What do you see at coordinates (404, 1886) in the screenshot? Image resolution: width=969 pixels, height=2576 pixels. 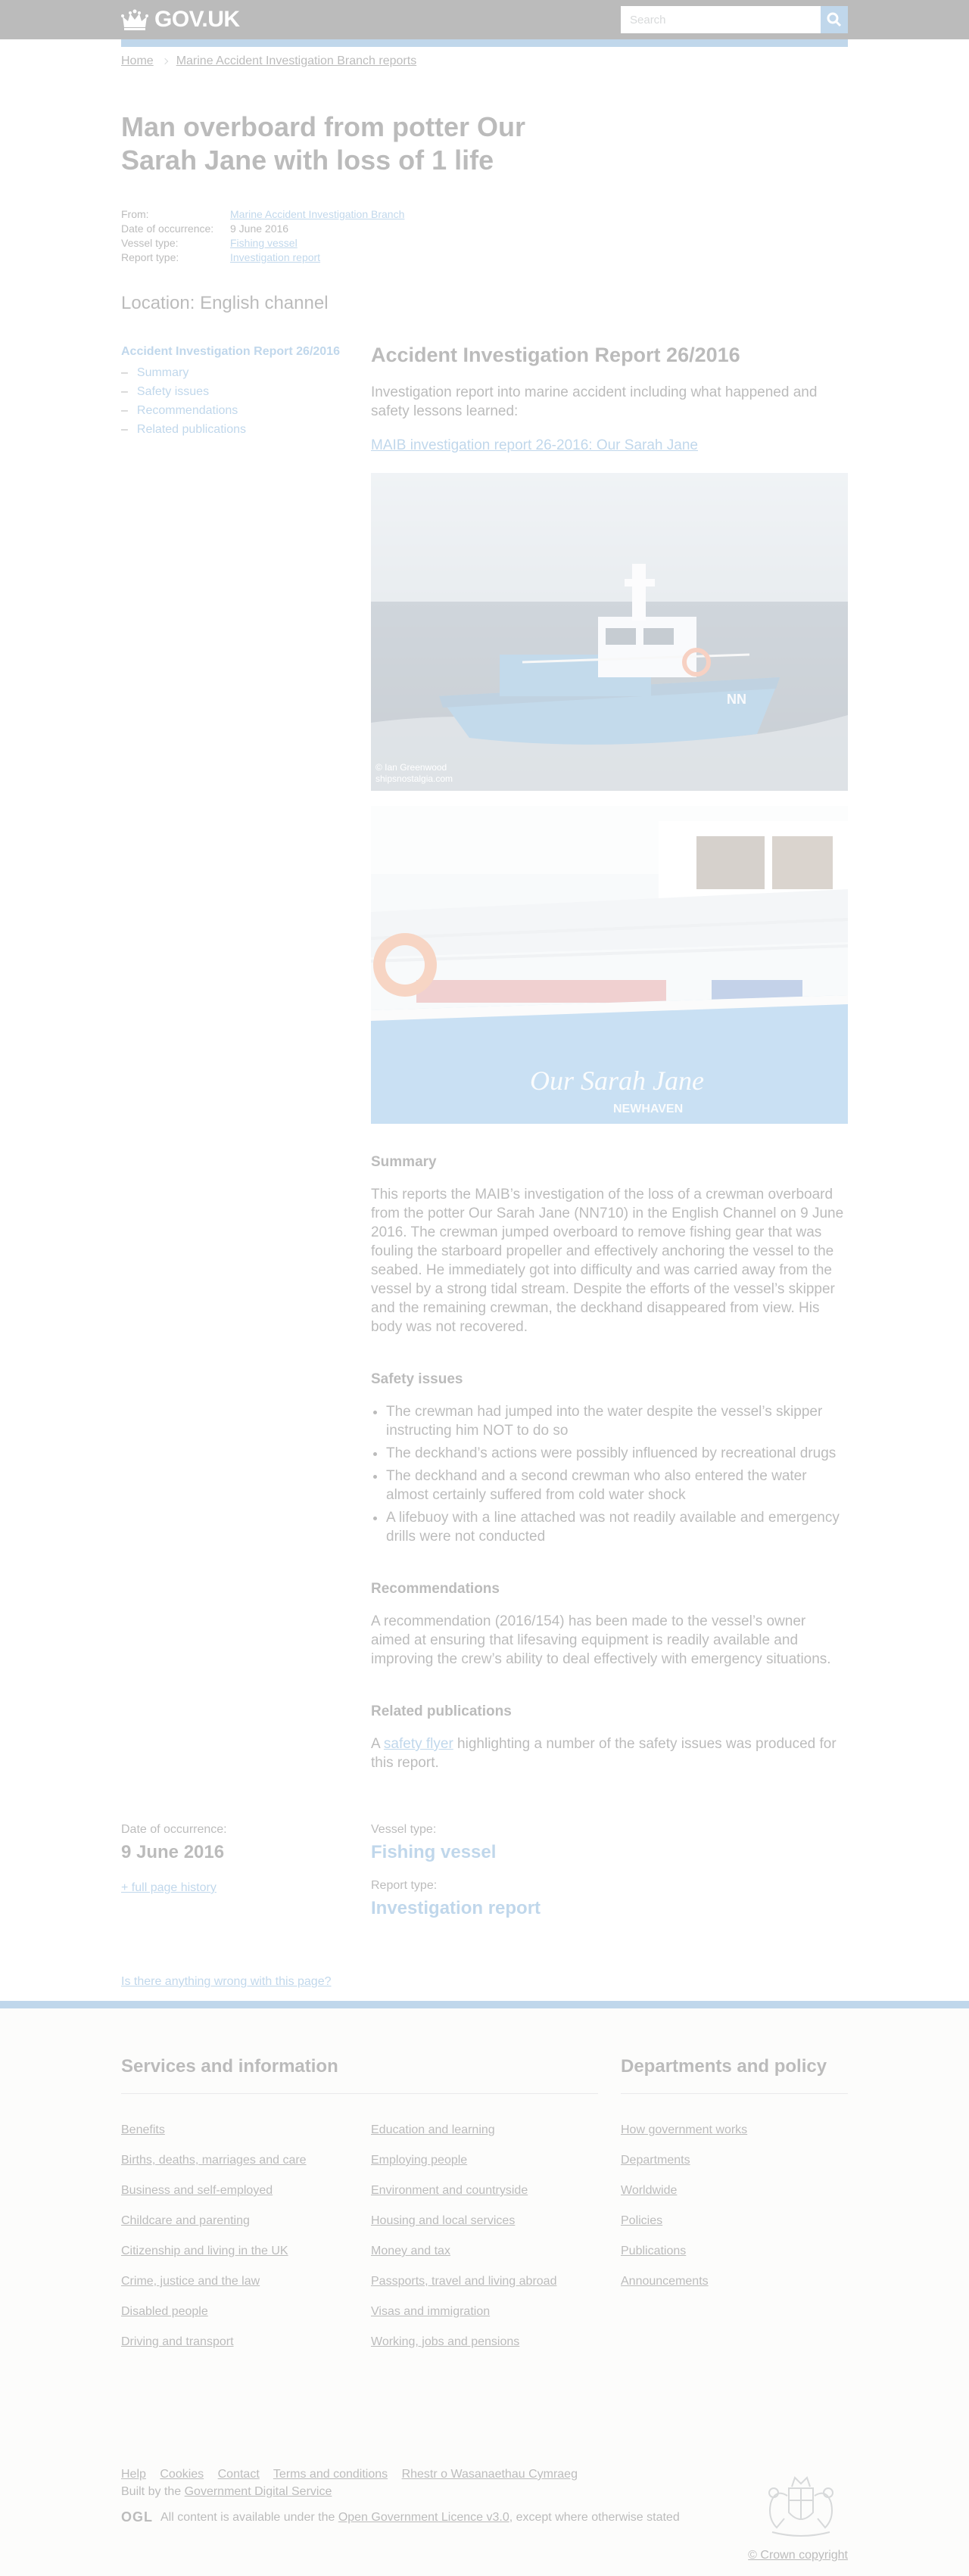 I see `bottom-report-label: Report type:` at bounding box center [404, 1886].